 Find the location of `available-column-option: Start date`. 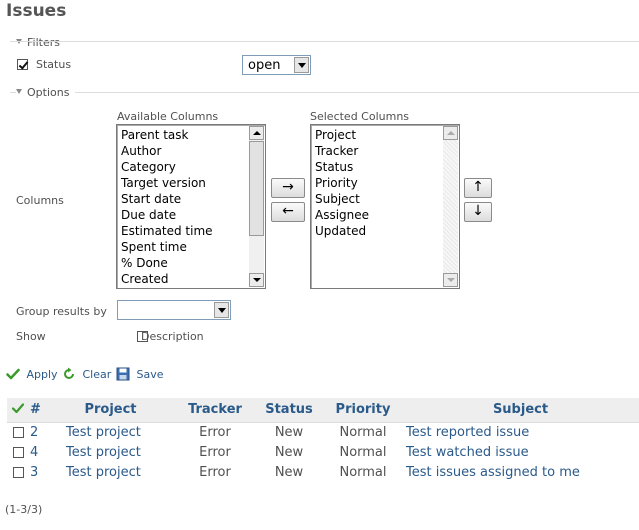

available-column-option: Start date is located at coordinates (191, 199).